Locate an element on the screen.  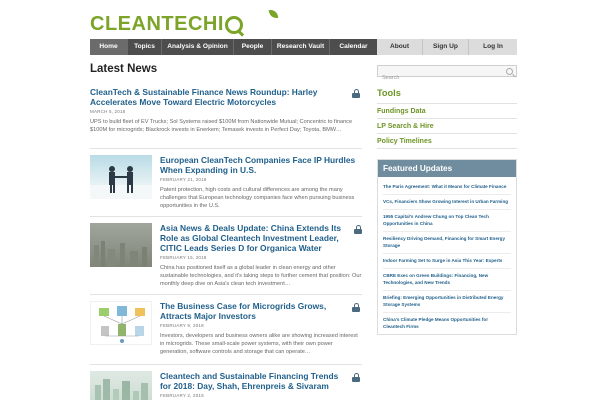
post-date: MARCH 5, 2018 is located at coordinates (108, 111).